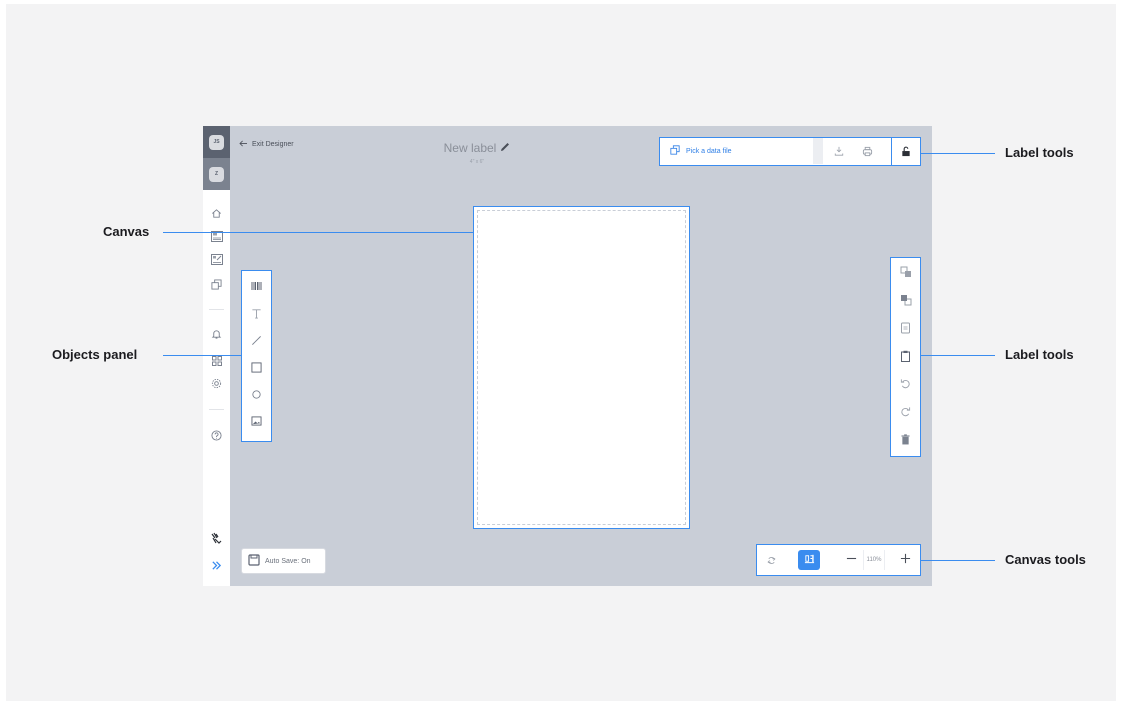 This screenshot has width=1122, height=705. I want to click on data-file-icon, so click(675, 151).